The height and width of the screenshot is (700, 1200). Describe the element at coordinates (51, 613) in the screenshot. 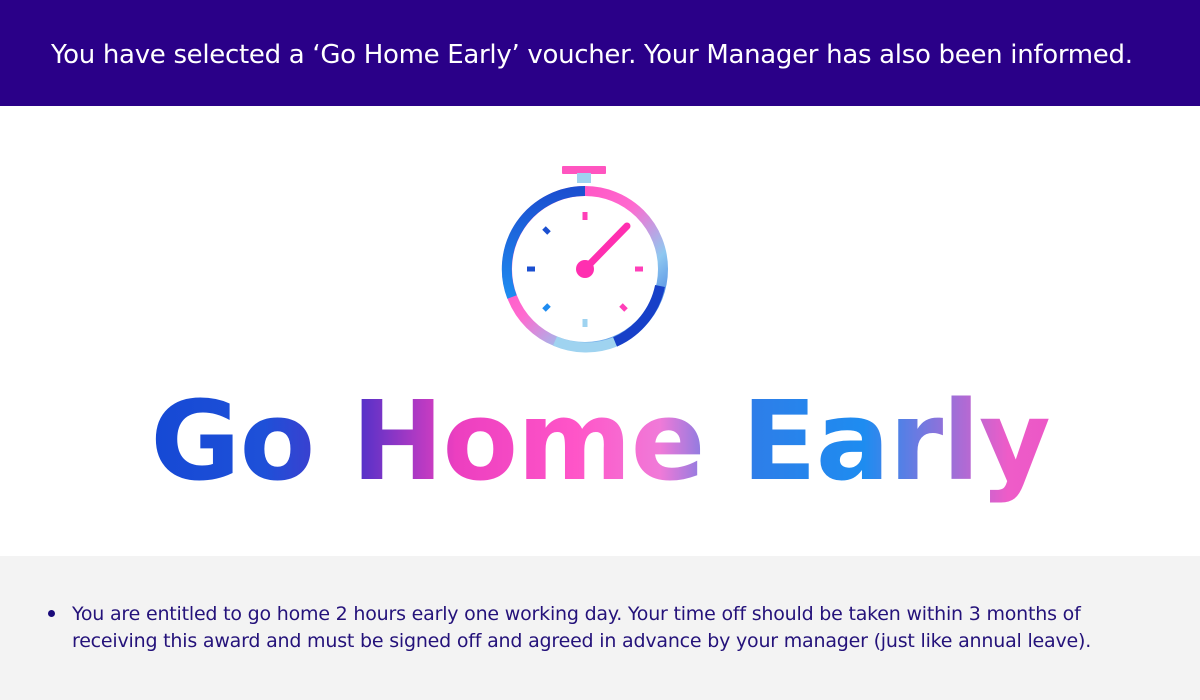

I see `bullet-icon` at that location.